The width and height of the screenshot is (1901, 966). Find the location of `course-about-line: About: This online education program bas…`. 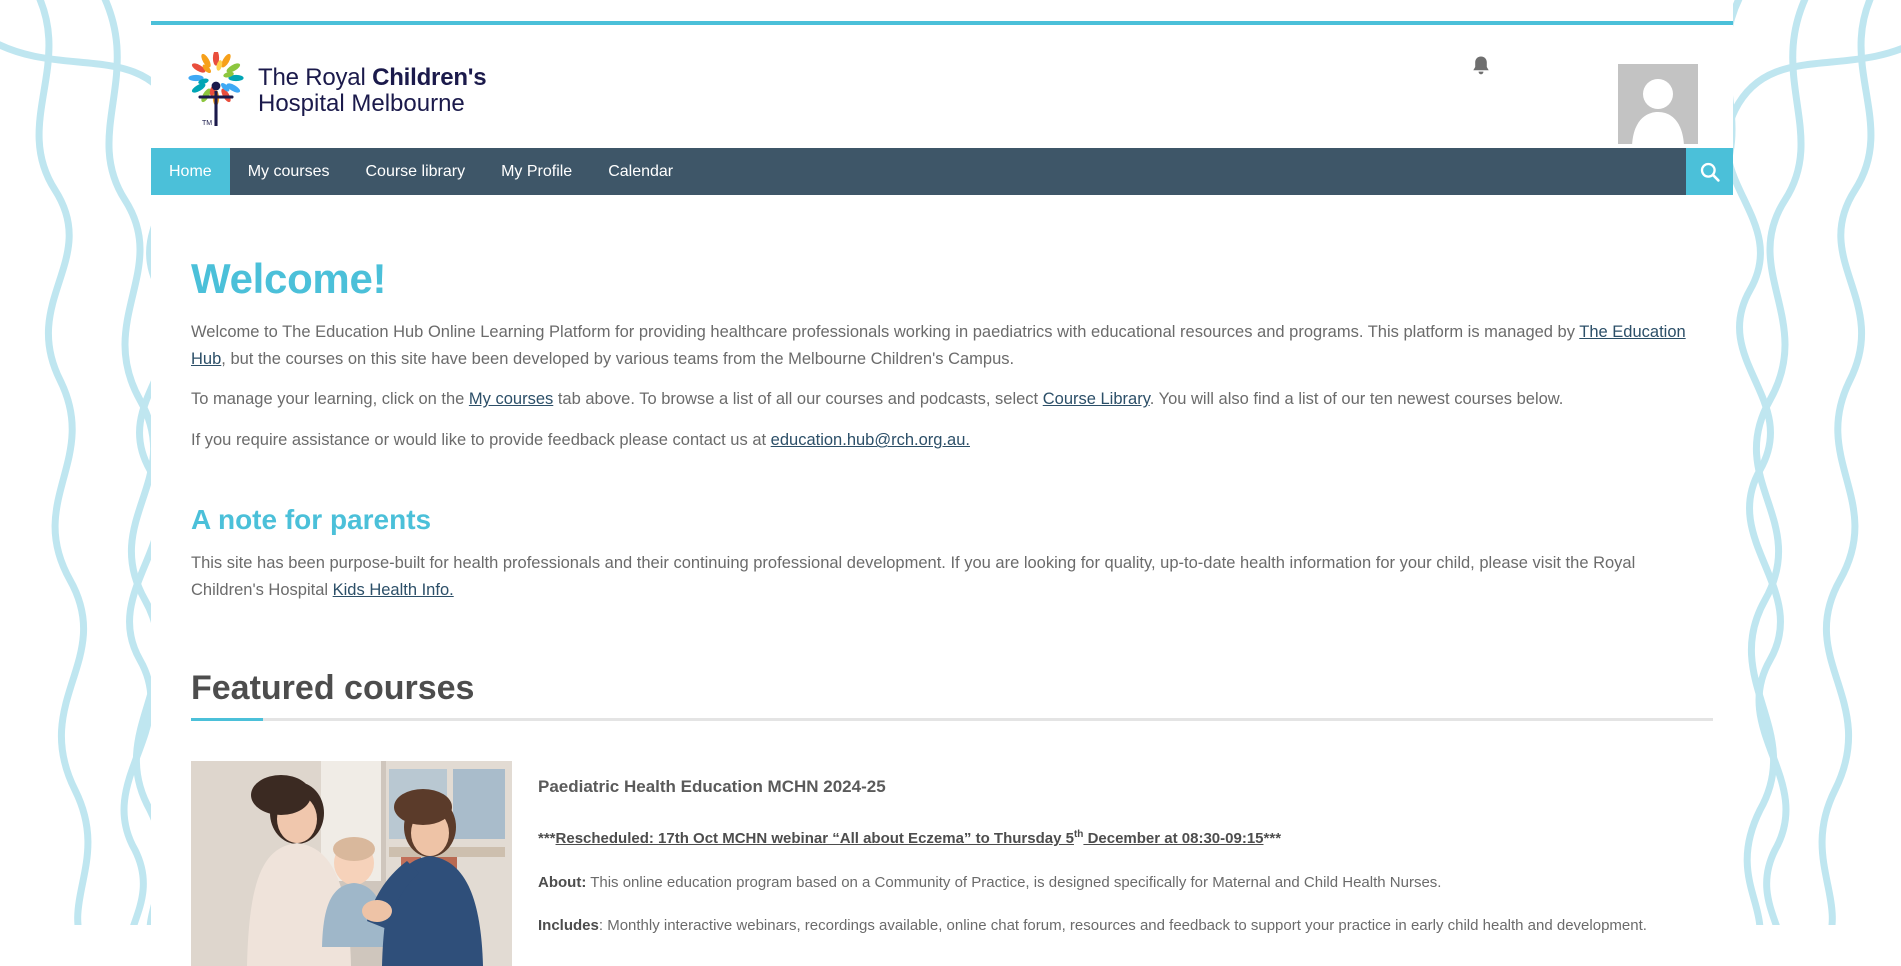

course-about-line: About: This online education program bas… is located at coordinates (1115, 882).